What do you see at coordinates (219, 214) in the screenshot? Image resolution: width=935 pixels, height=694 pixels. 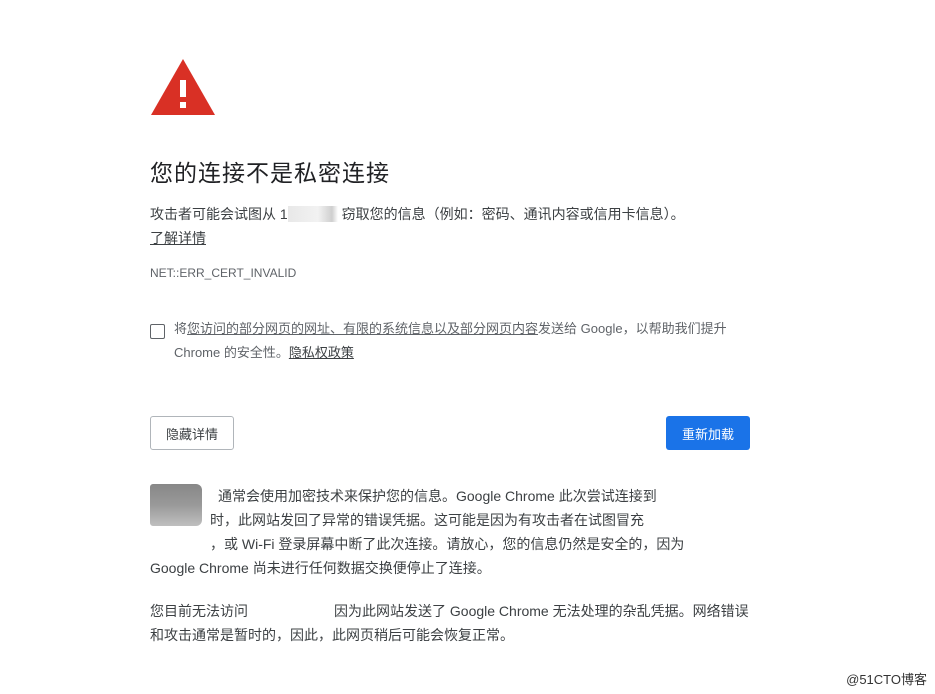 I see `message-text-before: 攻击者可能会试图从 1` at bounding box center [219, 214].